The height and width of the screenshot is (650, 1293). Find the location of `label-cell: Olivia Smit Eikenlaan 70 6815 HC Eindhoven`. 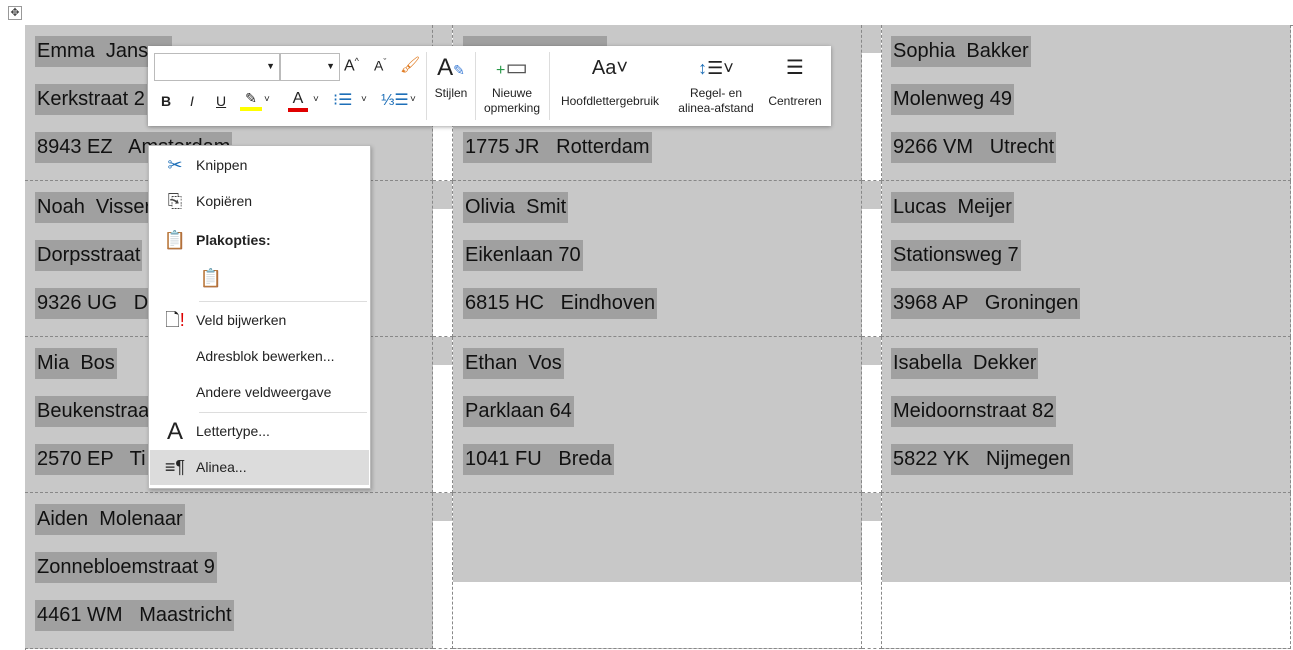

label-cell: Olivia Smit Eikenlaan 70 6815 HC Eindhoven is located at coordinates (657, 259).